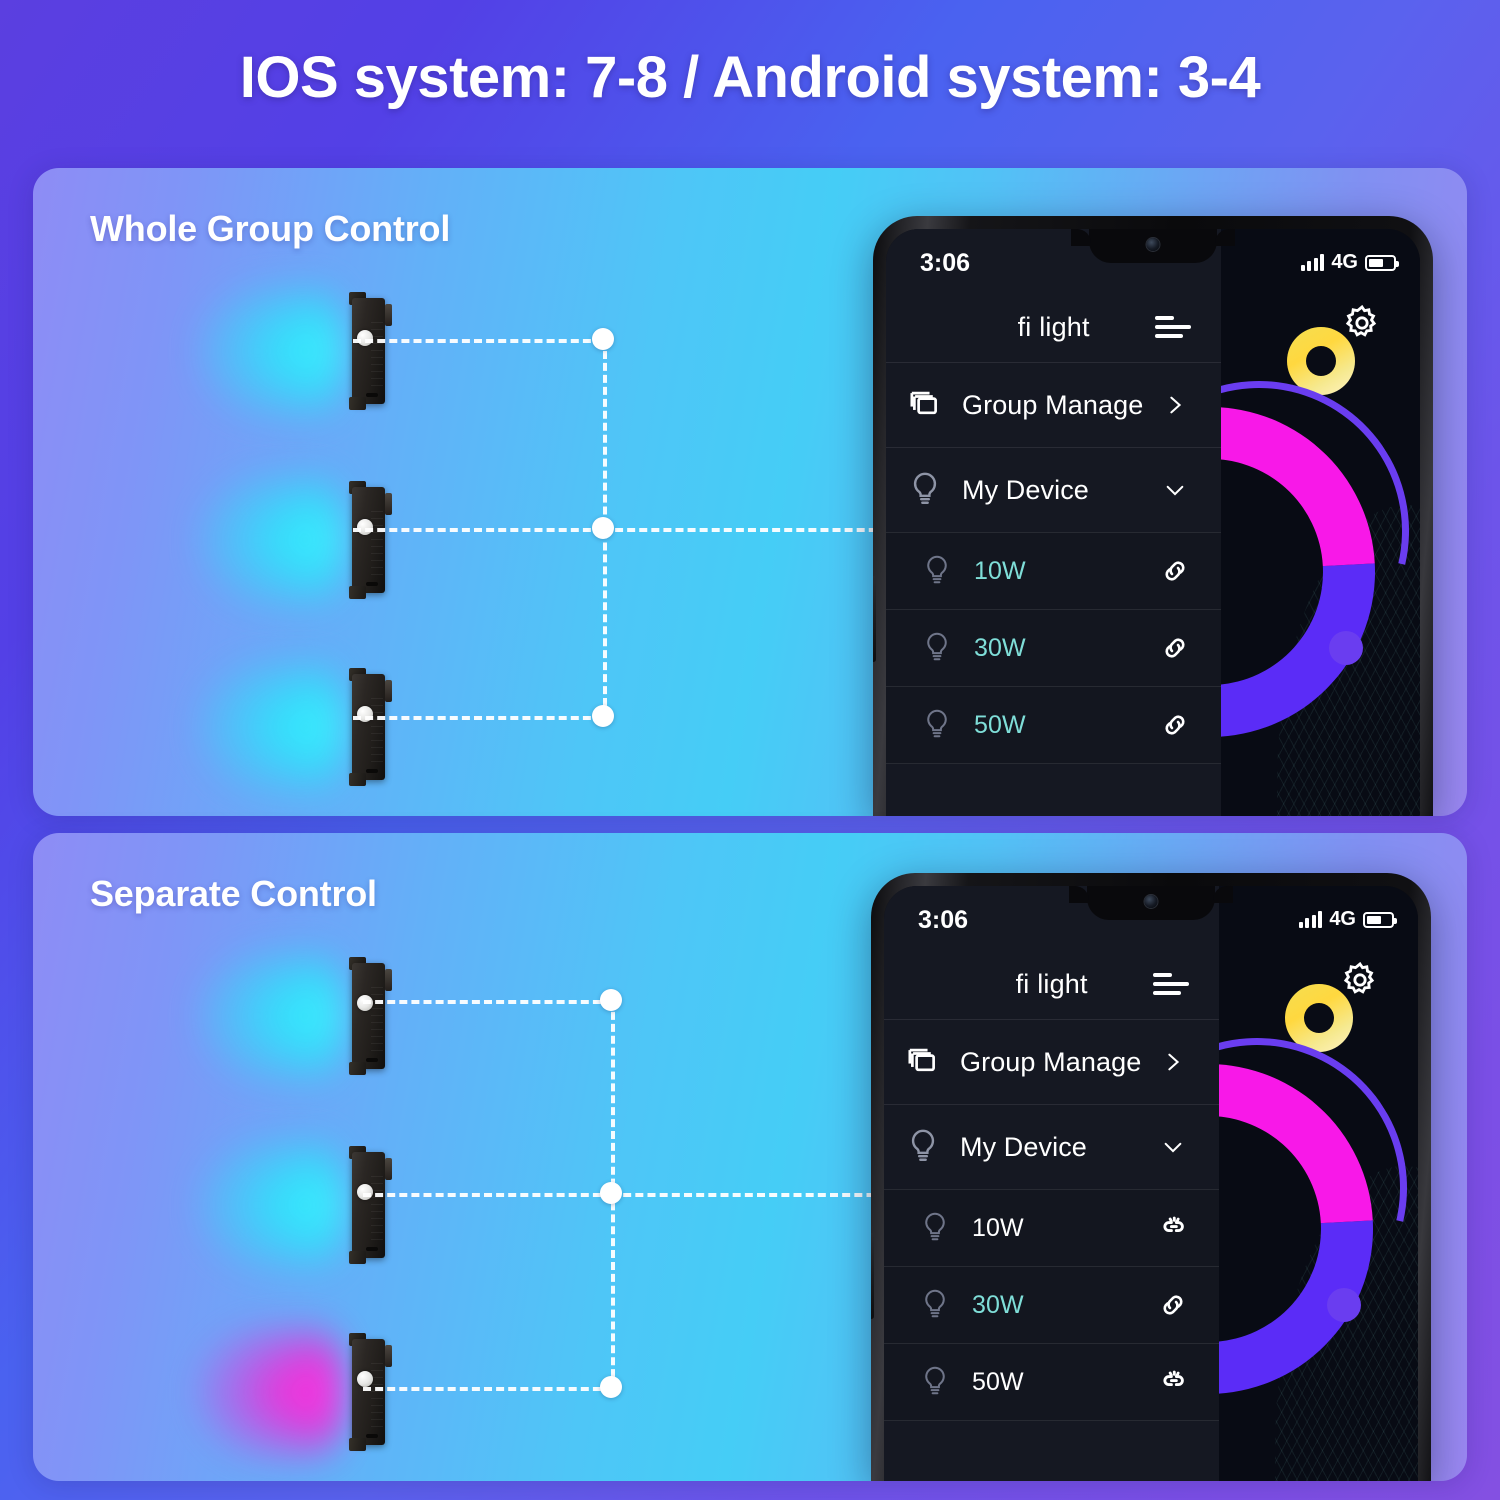  I want to click on panel-title: Separate Control, so click(233, 893).